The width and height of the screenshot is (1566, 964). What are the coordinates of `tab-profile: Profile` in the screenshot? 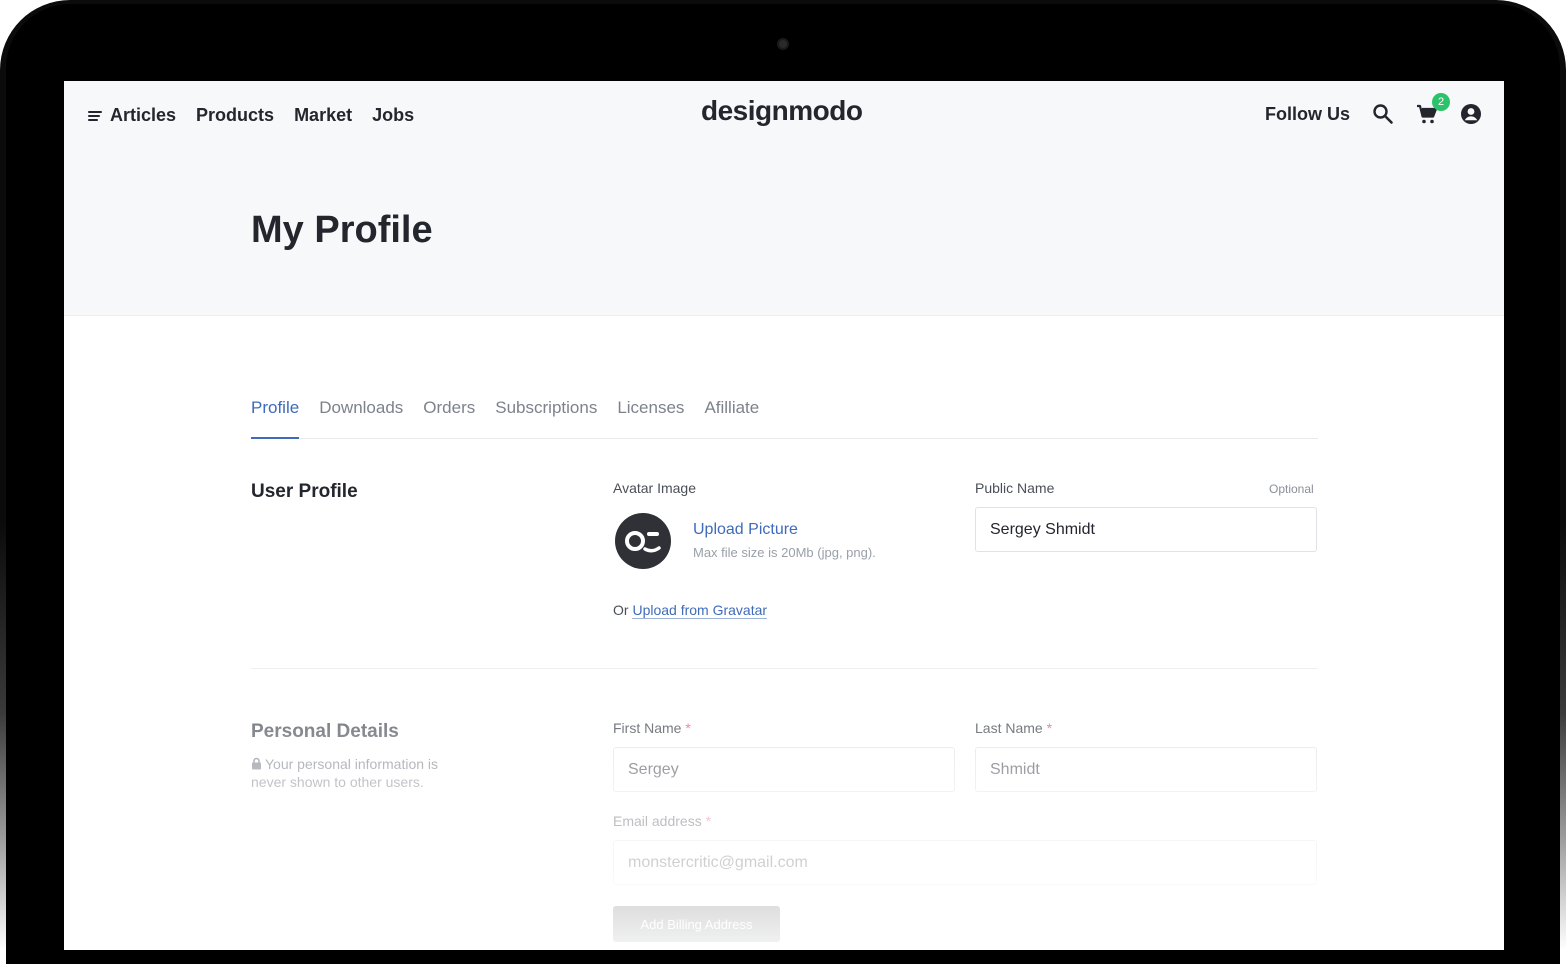 It's located at (275, 417).